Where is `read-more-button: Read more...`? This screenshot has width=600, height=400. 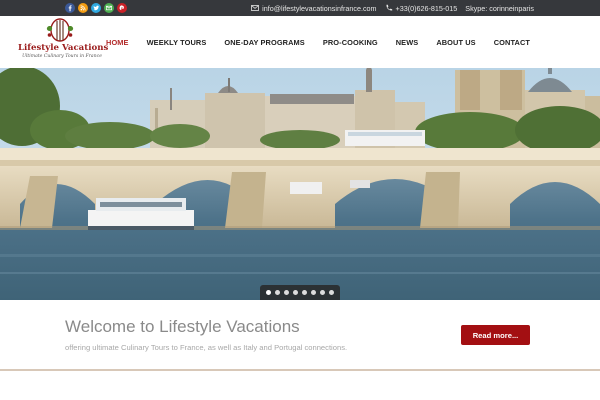 read-more-button: Read more... is located at coordinates (495, 335).